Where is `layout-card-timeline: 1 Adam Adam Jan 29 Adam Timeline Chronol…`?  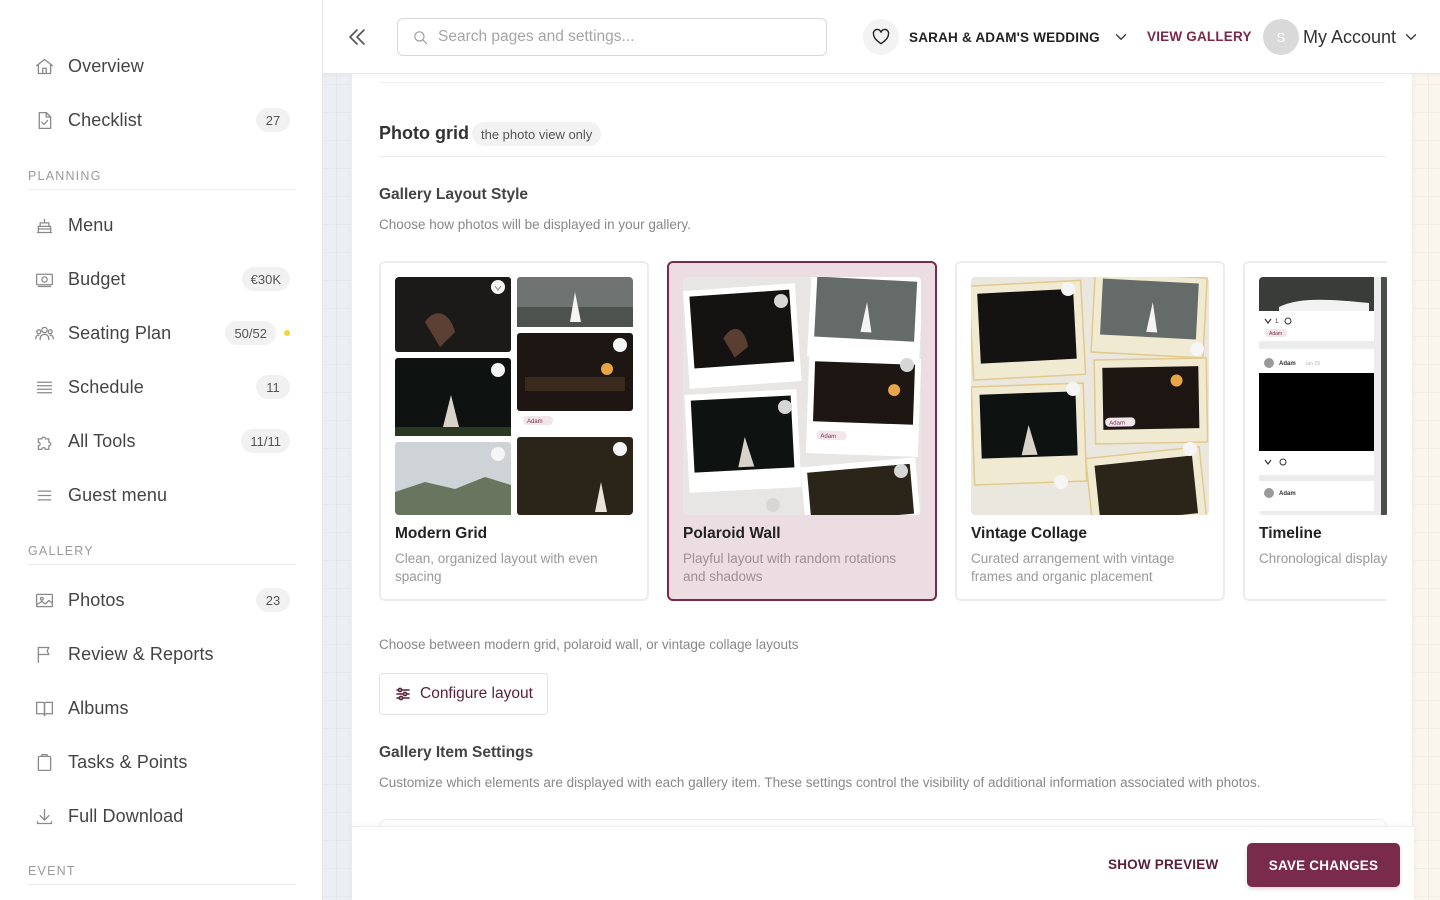
layout-card-timeline: 1 Adam Adam Jan 29 Adam Timeline Chronol… is located at coordinates (1315, 431).